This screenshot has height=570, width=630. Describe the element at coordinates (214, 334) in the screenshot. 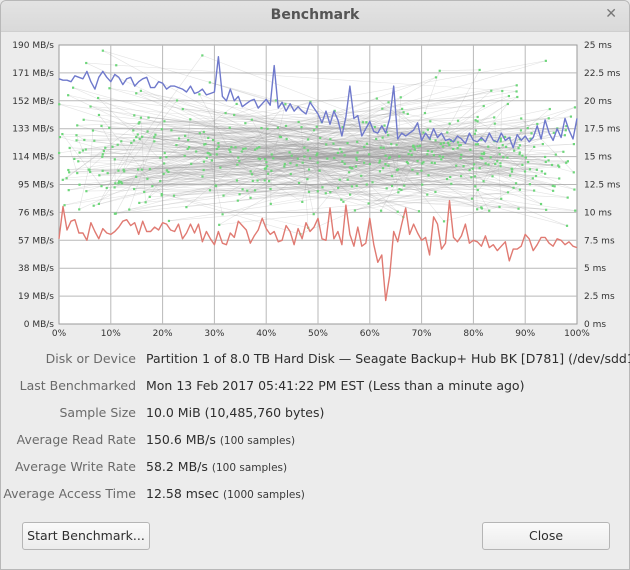

I see `x-tick-label: 30%` at that location.